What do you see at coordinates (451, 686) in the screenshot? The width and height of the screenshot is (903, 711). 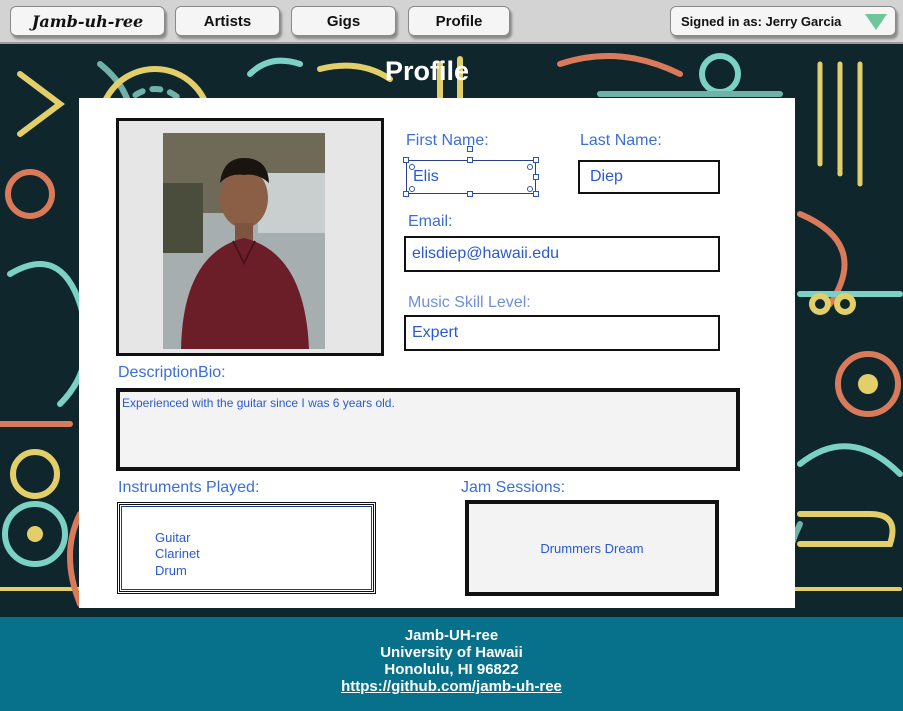 I see `github-link: https://github.com/jamb-uh-ree` at bounding box center [451, 686].